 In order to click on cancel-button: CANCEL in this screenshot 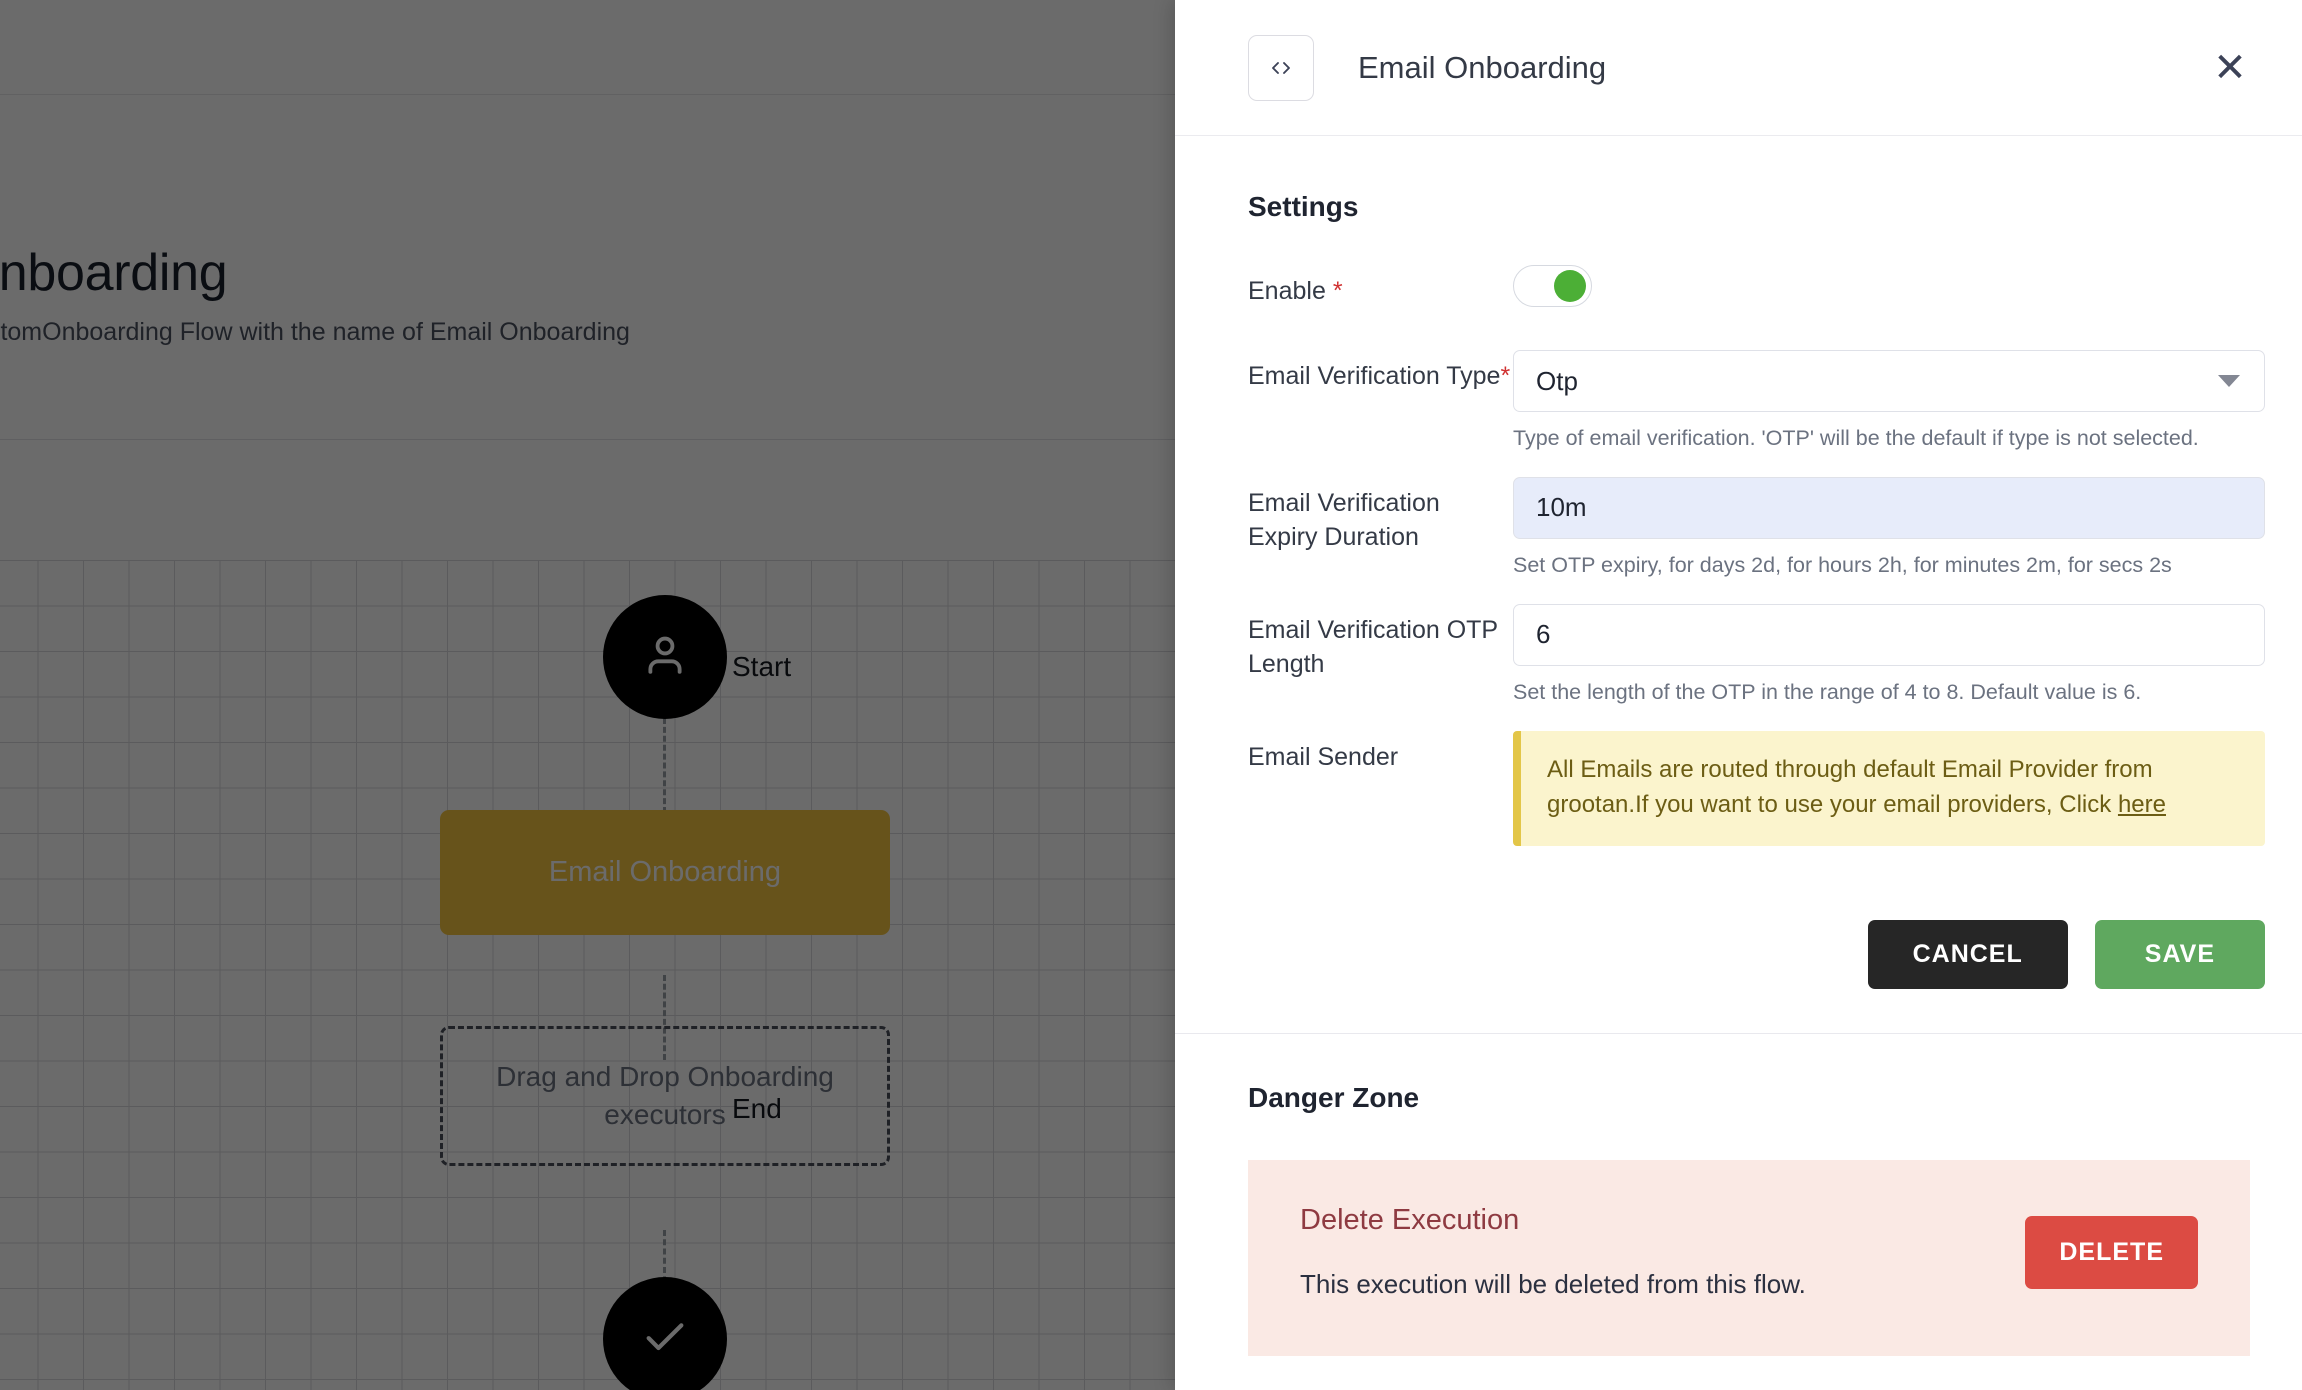, I will do `click(1967, 955)`.